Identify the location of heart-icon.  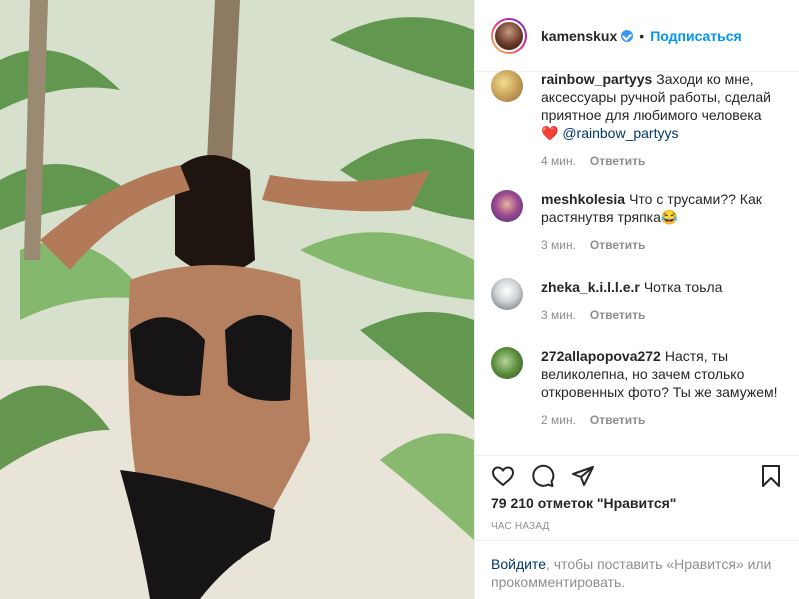
(503, 476).